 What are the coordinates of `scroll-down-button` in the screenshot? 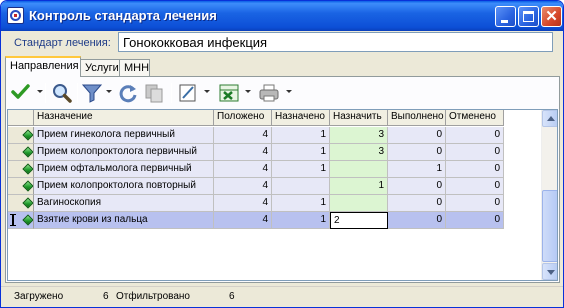 It's located at (549, 271).